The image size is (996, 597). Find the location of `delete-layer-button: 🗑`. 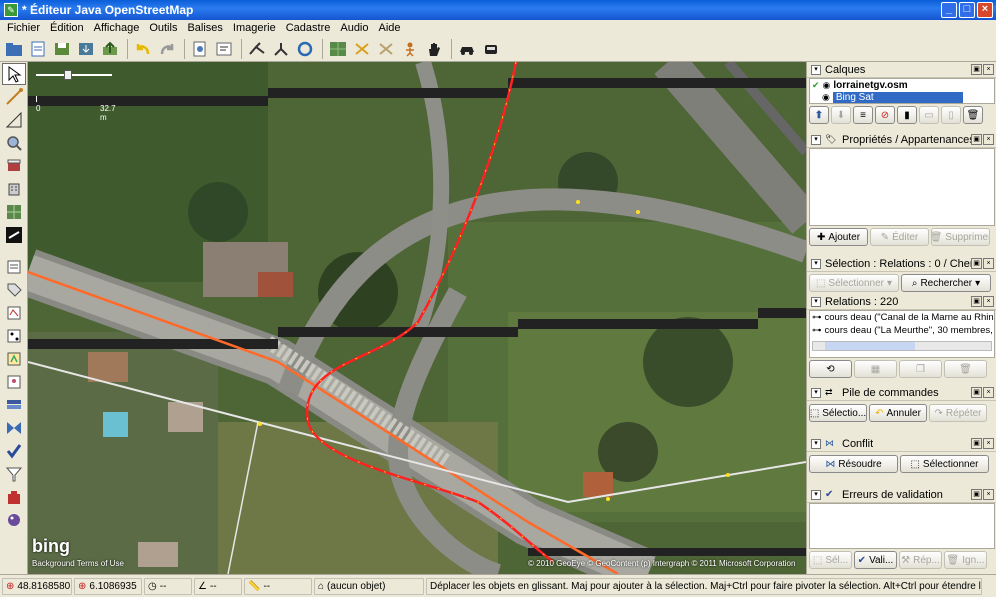

delete-layer-button: 🗑 is located at coordinates (973, 115).